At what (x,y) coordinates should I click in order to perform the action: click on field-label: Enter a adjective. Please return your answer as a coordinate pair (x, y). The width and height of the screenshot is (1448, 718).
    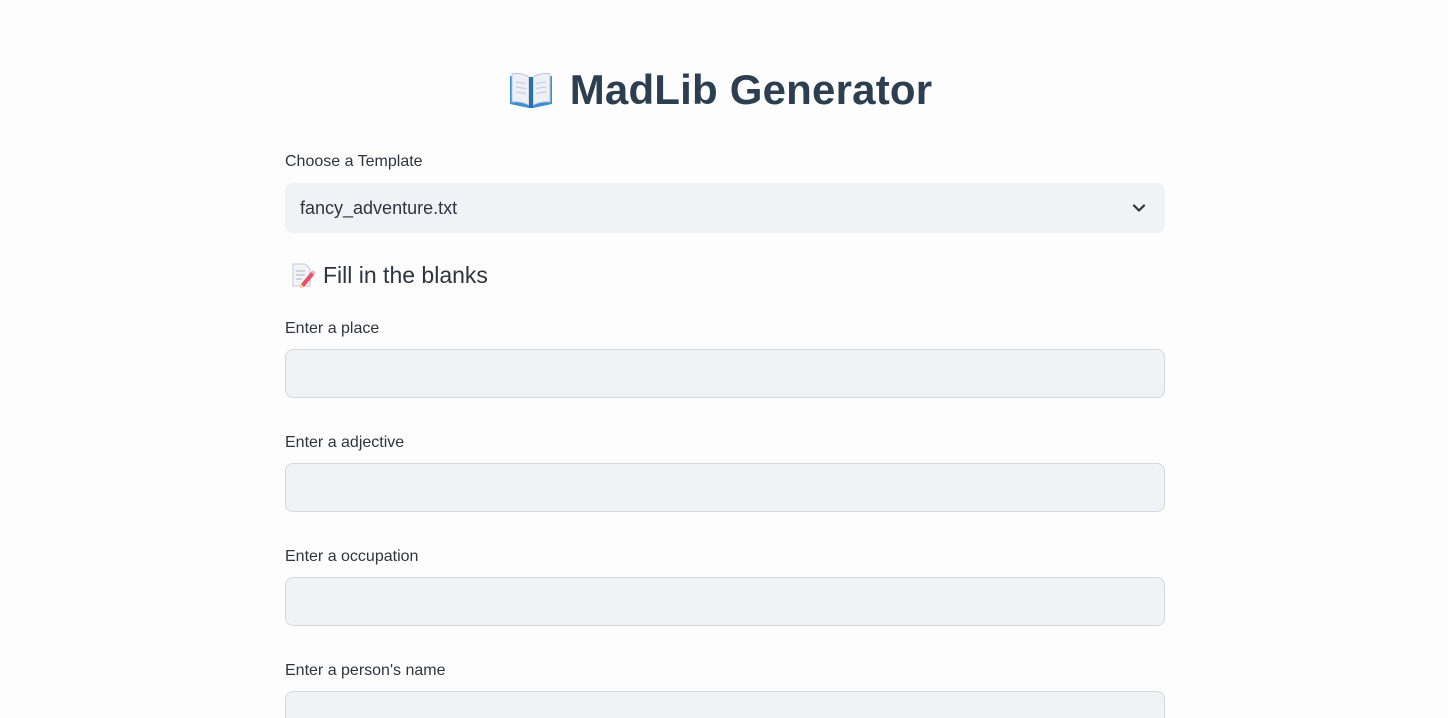
    Looking at the image, I should click on (345, 442).